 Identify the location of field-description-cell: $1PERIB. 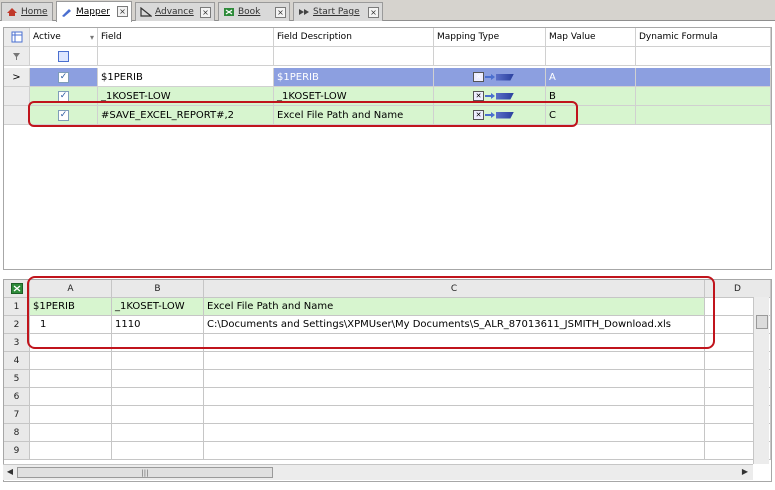
(354, 77).